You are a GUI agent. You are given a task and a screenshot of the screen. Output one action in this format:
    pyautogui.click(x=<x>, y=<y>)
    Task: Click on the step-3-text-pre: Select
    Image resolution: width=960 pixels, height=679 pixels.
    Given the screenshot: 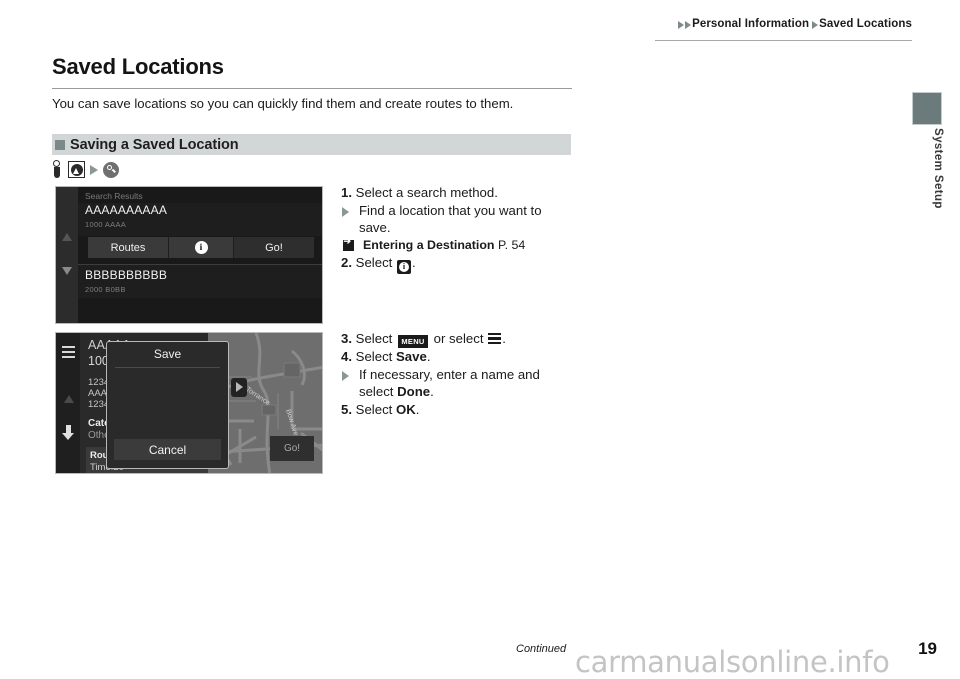 What is the action you would take?
    pyautogui.click(x=374, y=338)
    